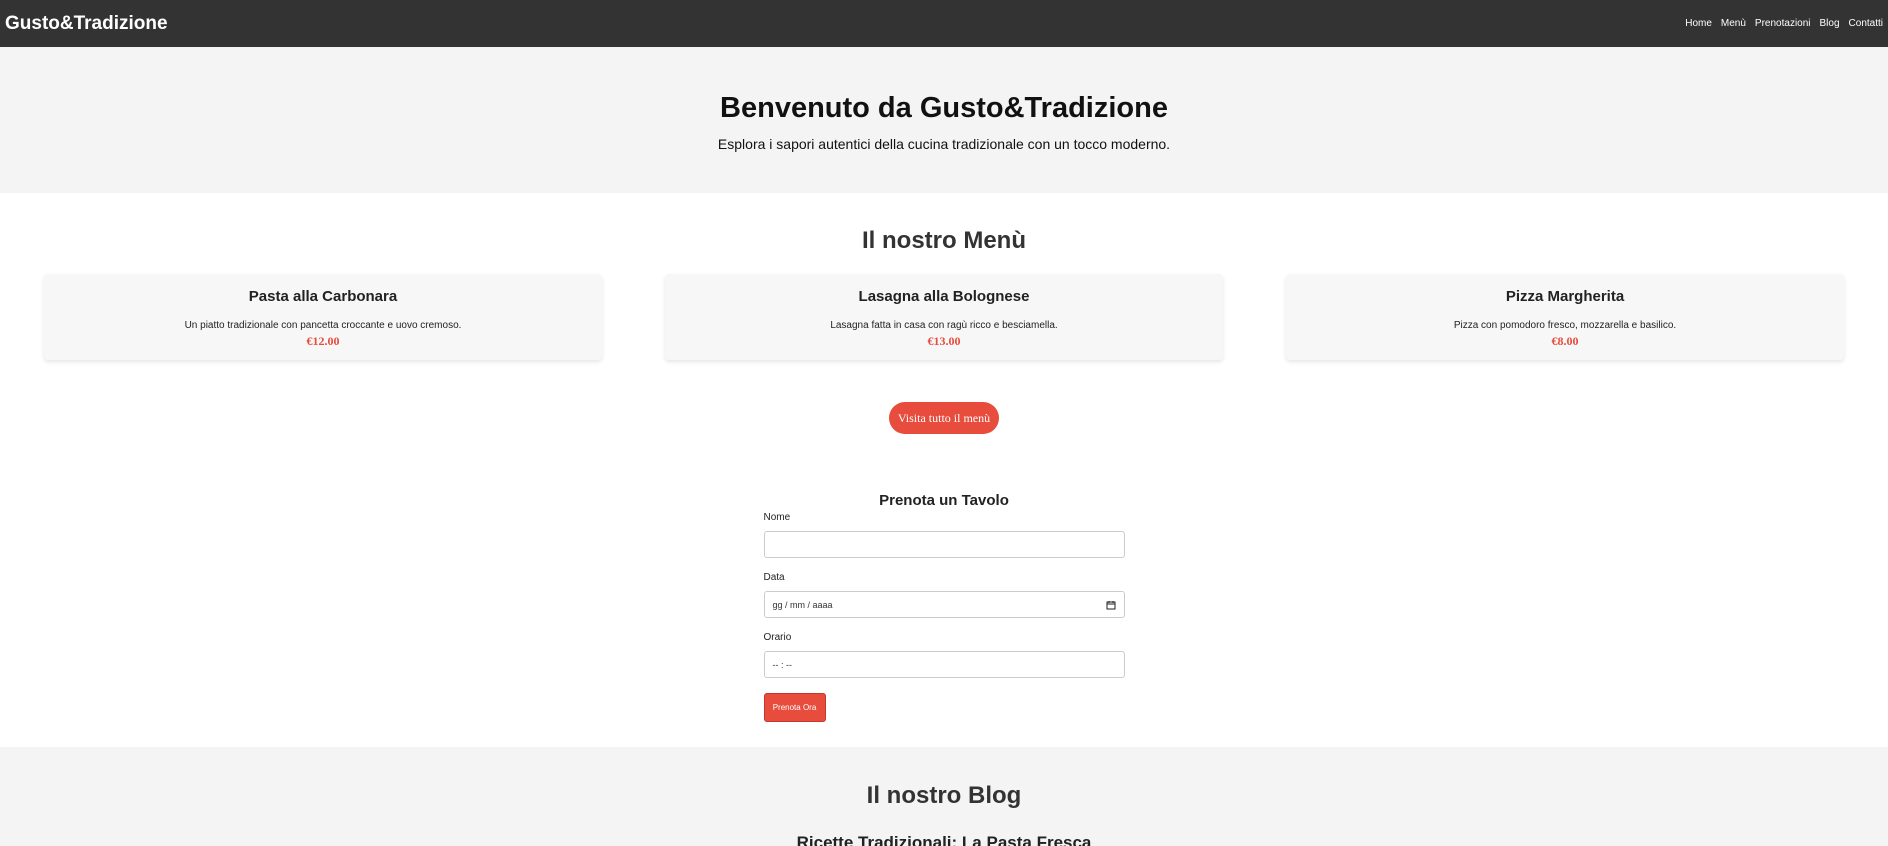 The width and height of the screenshot is (1888, 846). Describe the element at coordinates (802, 604) in the screenshot. I see `date-placeholder: gg / mm / aaaa` at that location.